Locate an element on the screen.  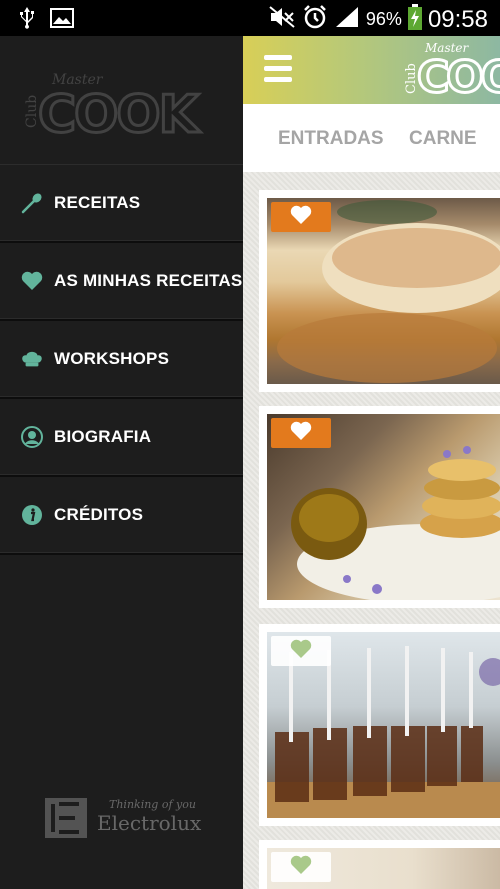
menu-item-biografia: BIOGRAFIA is located at coordinates (121, 438).